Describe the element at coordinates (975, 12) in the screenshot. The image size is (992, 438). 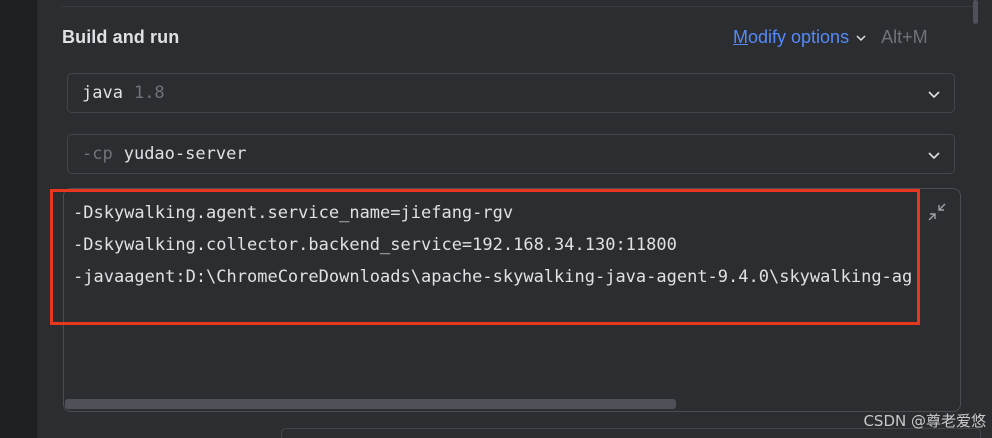
I see `vertical-scrollbar-thumb` at that location.